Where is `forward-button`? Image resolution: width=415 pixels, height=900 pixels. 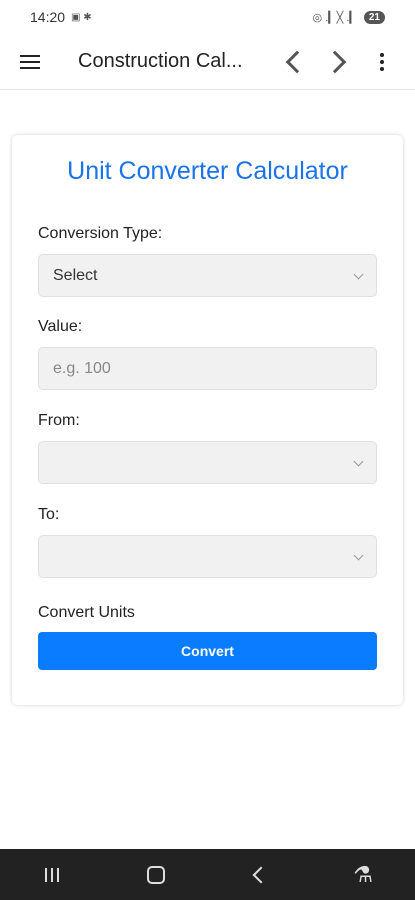 forward-button is located at coordinates (338, 62).